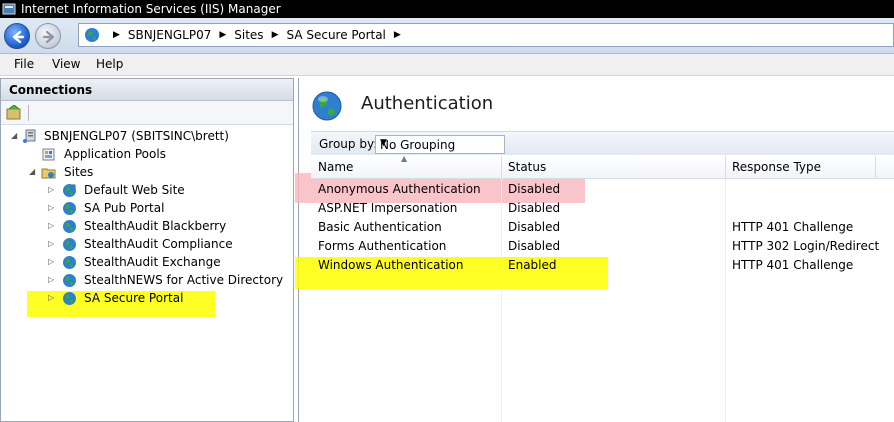 Image resolution: width=894 pixels, height=422 pixels. What do you see at coordinates (158, 244) in the screenshot?
I see `site-label: StealthAudit Compliance` at bounding box center [158, 244].